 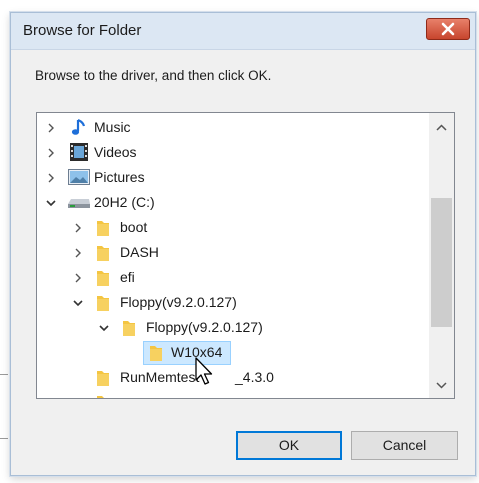 I want to click on tree-item-music: Music, so click(x=233, y=128).